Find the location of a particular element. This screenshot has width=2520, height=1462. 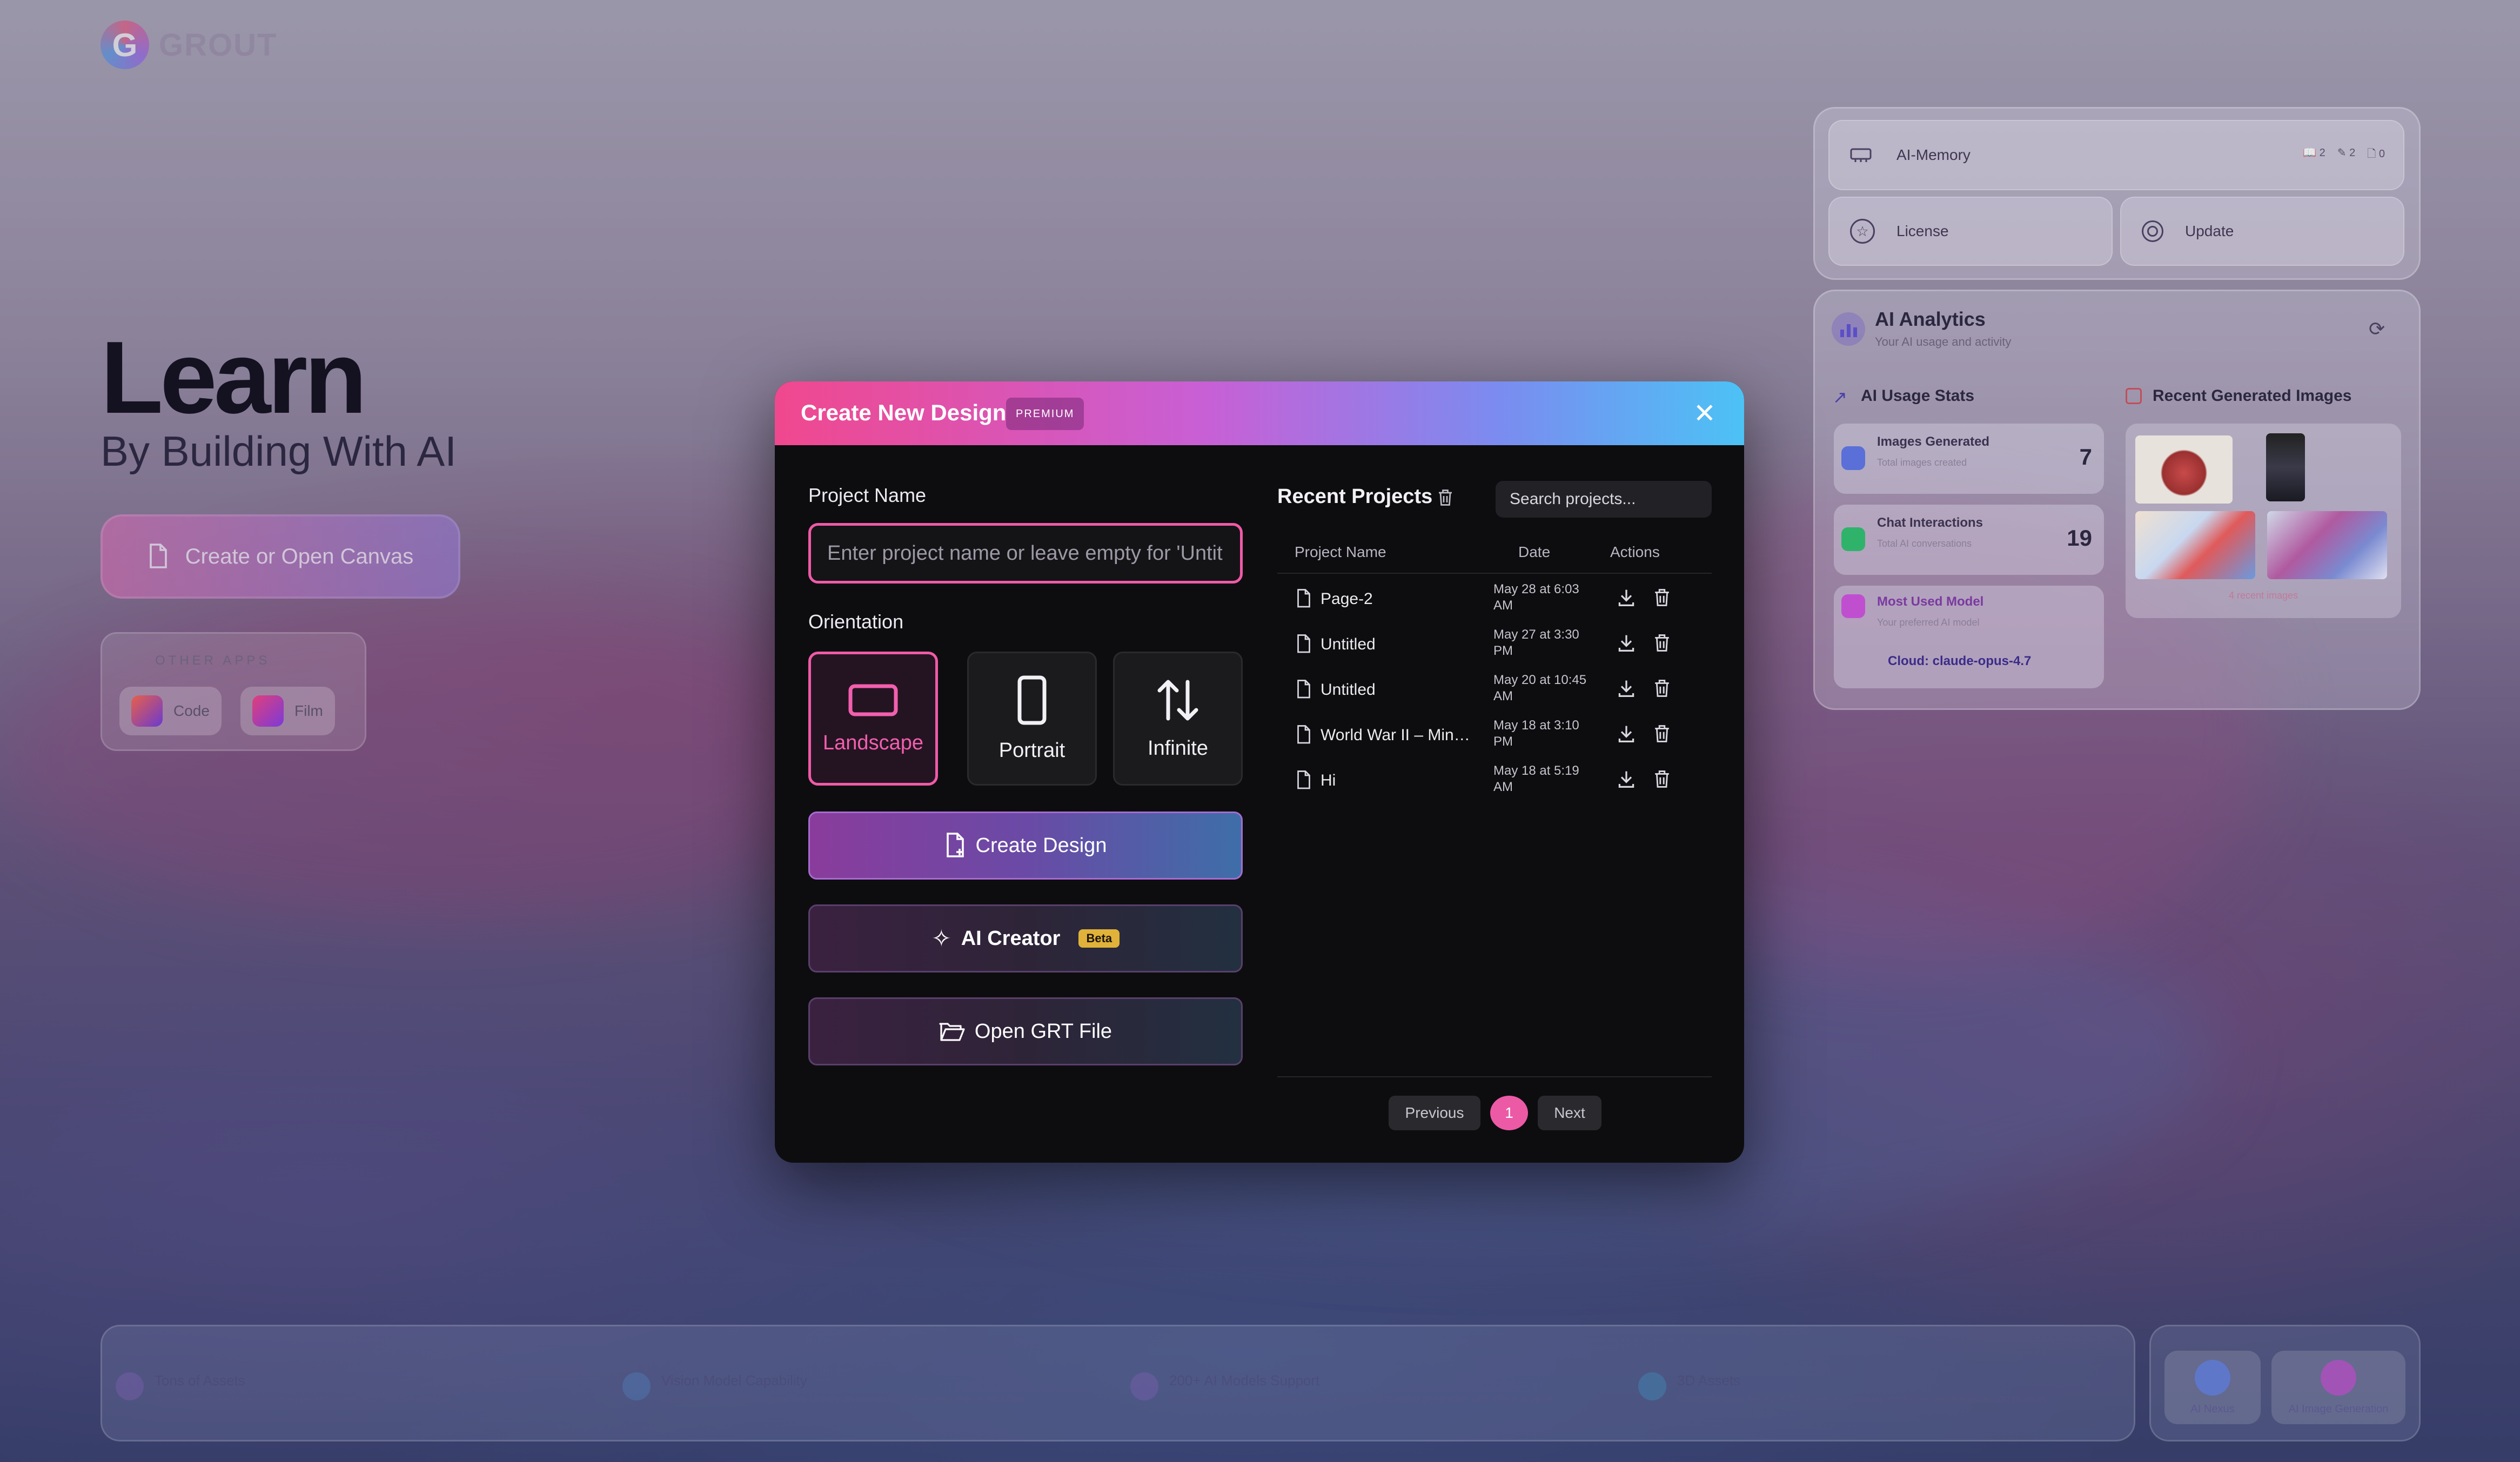

feature-title: Vision Model Capability is located at coordinates (734, 1380).